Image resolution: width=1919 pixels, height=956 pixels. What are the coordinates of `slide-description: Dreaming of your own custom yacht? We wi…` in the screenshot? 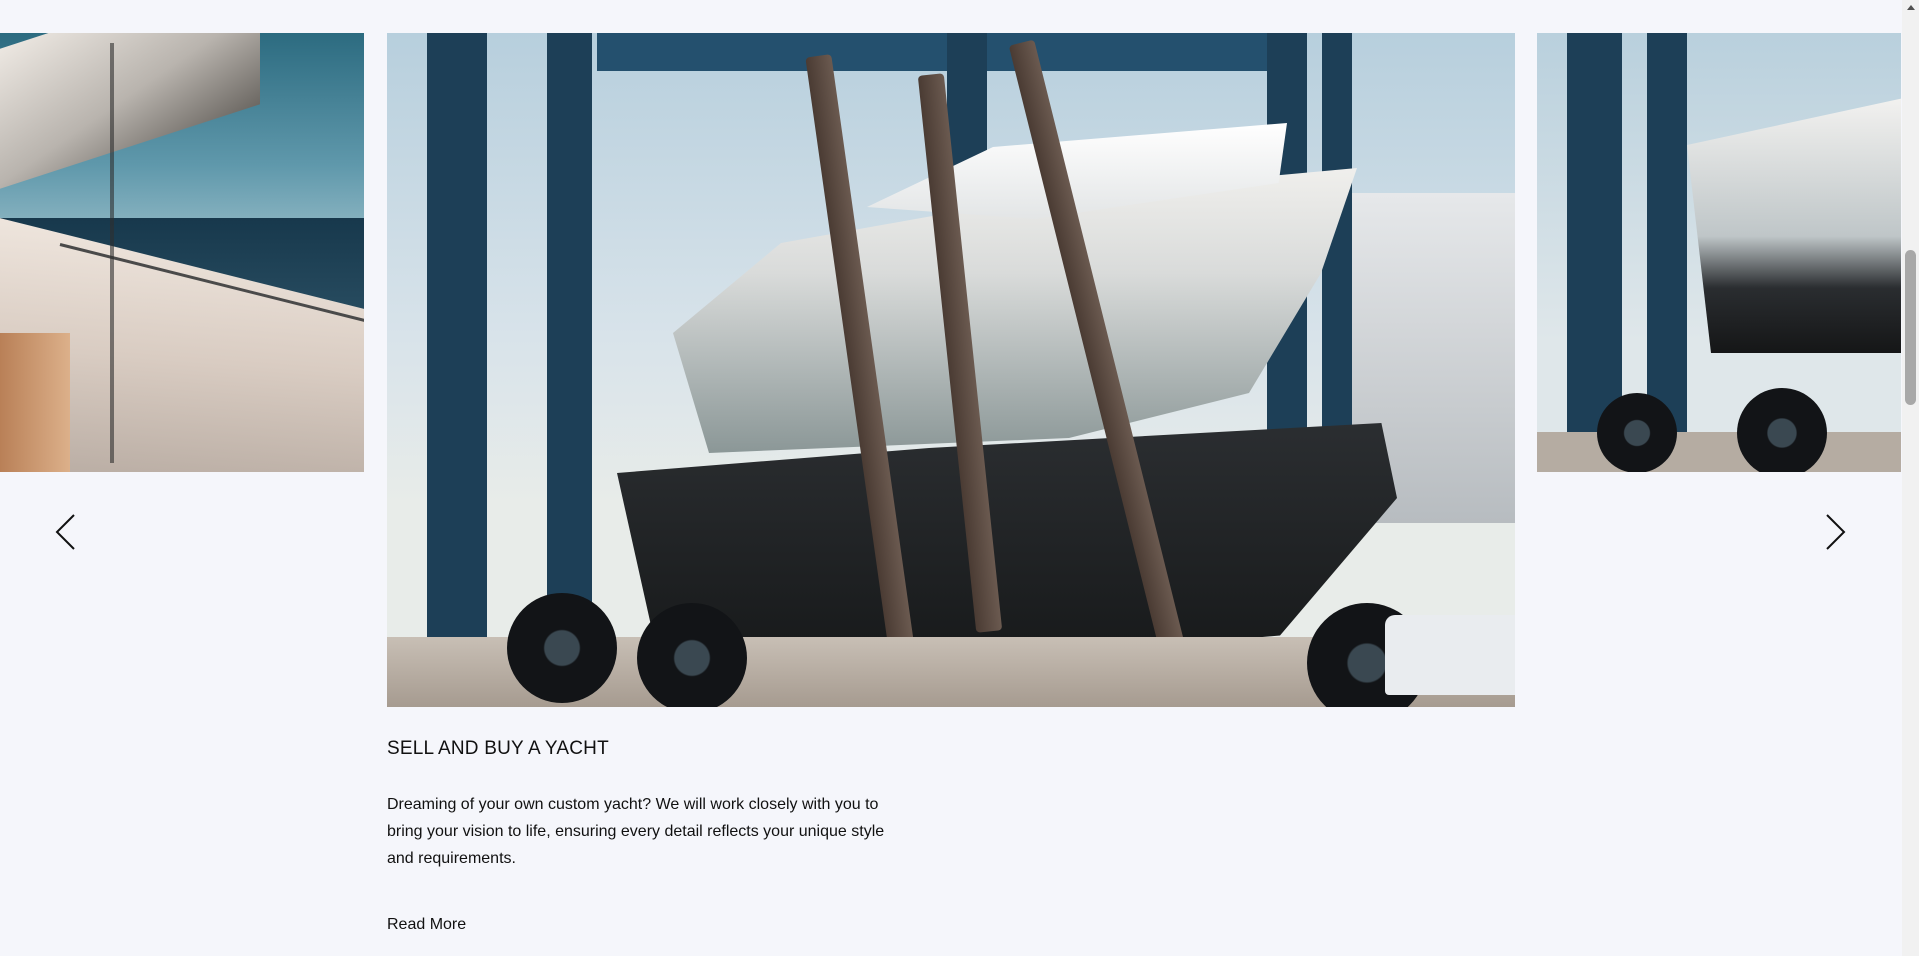 It's located at (636, 831).